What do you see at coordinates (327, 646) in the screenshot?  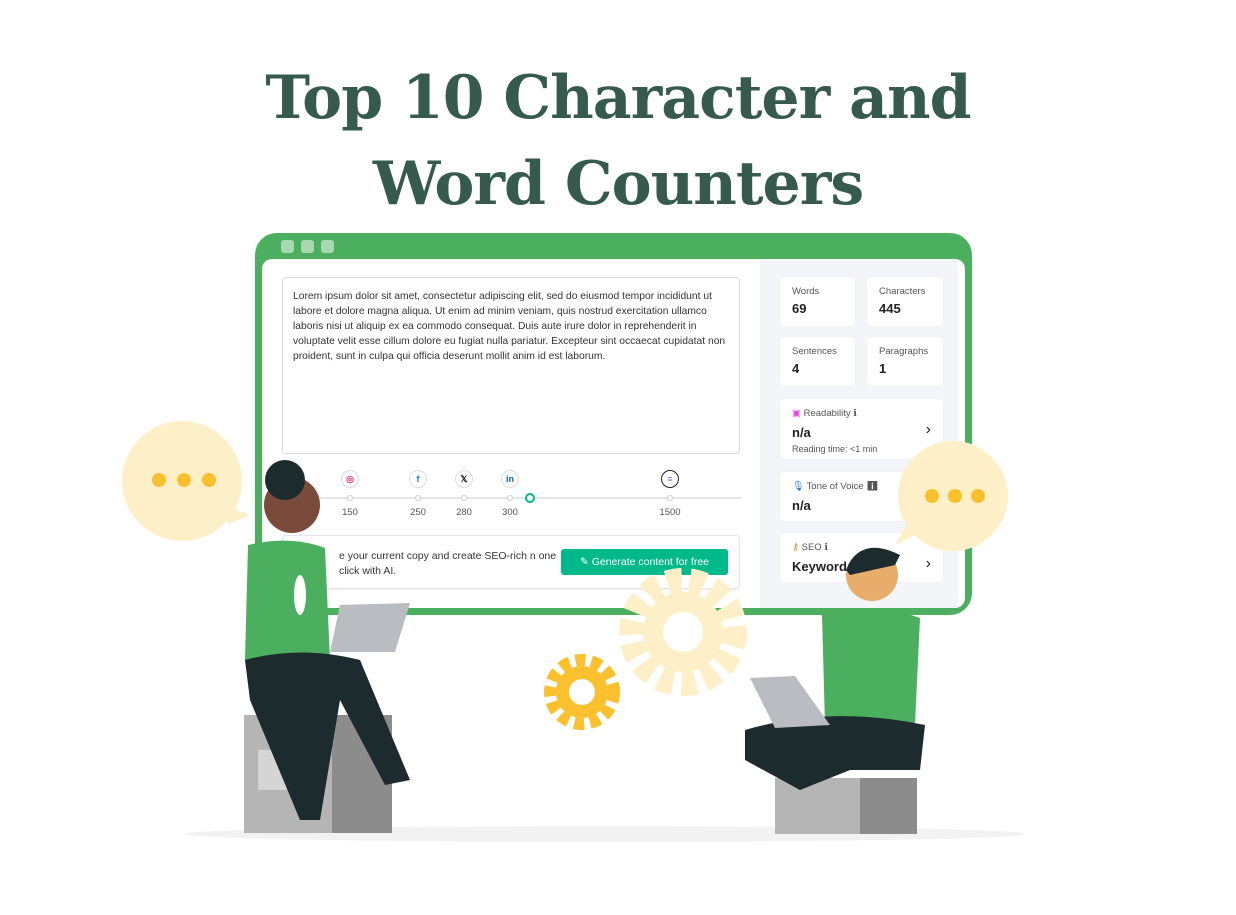 I see `person-left` at bounding box center [327, 646].